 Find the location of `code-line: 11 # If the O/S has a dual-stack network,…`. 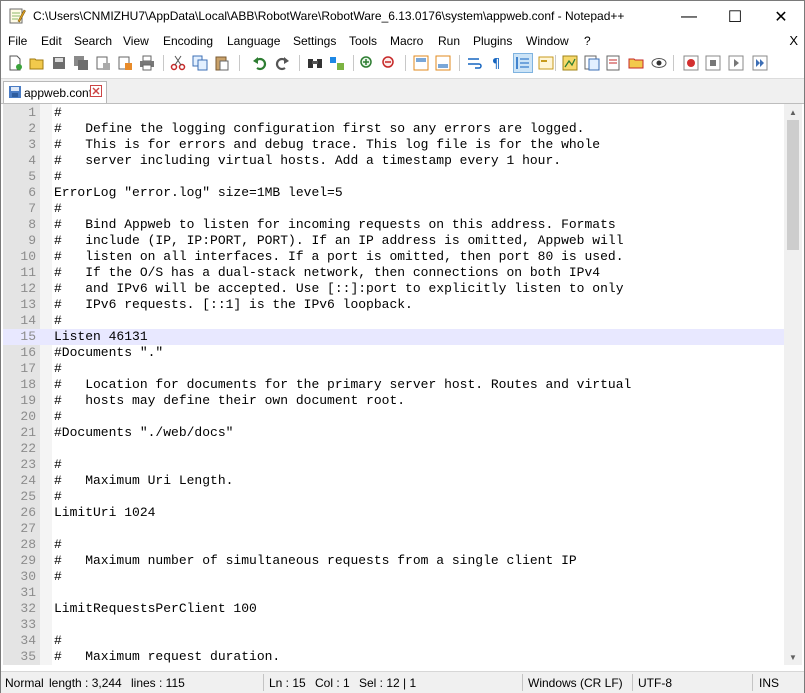

code-line: 11 # If the O/S has a dual-stack network,… is located at coordinates (393, 273).